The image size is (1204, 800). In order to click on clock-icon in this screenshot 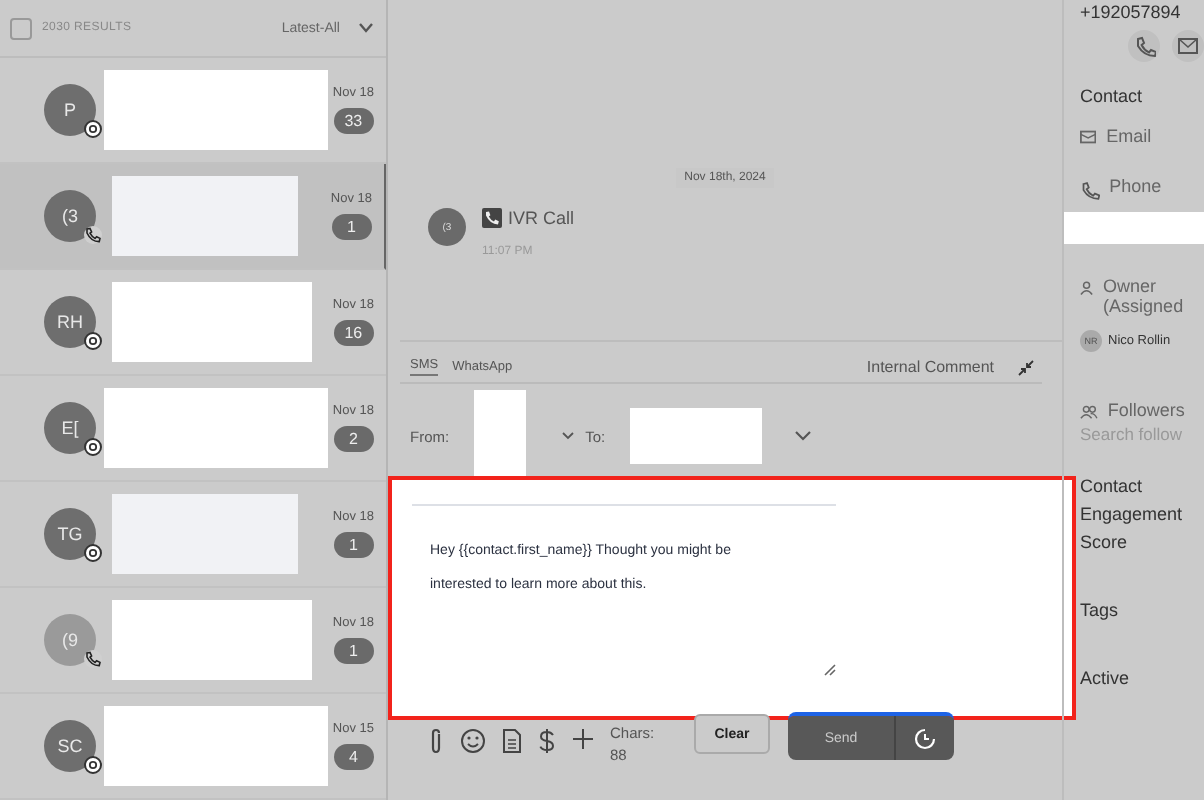, I will do `click(925, 738)`.